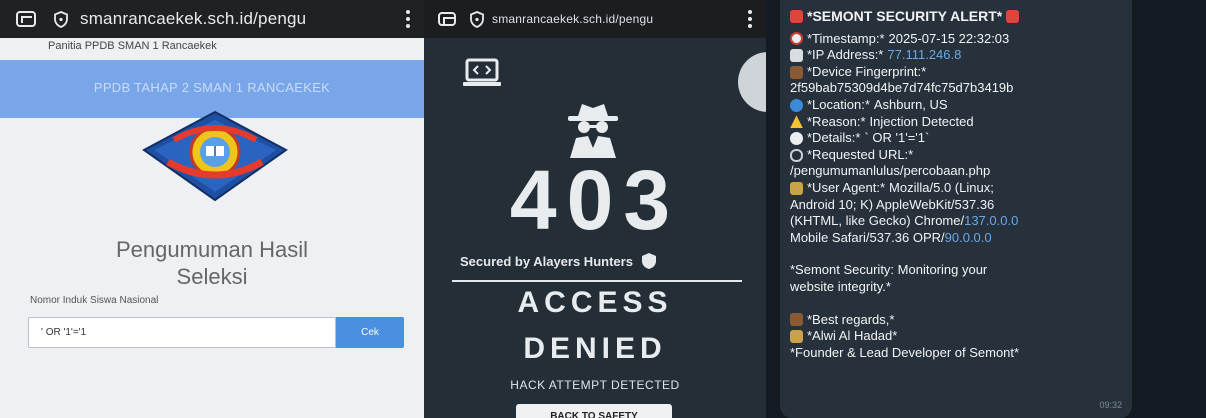 The height and width of the screenshot is (418, 1206). What do you see at coordinates (955, 155) in the screenshot?
I see `url-line: *Requested URL:*` at bounding box center [955, 155].